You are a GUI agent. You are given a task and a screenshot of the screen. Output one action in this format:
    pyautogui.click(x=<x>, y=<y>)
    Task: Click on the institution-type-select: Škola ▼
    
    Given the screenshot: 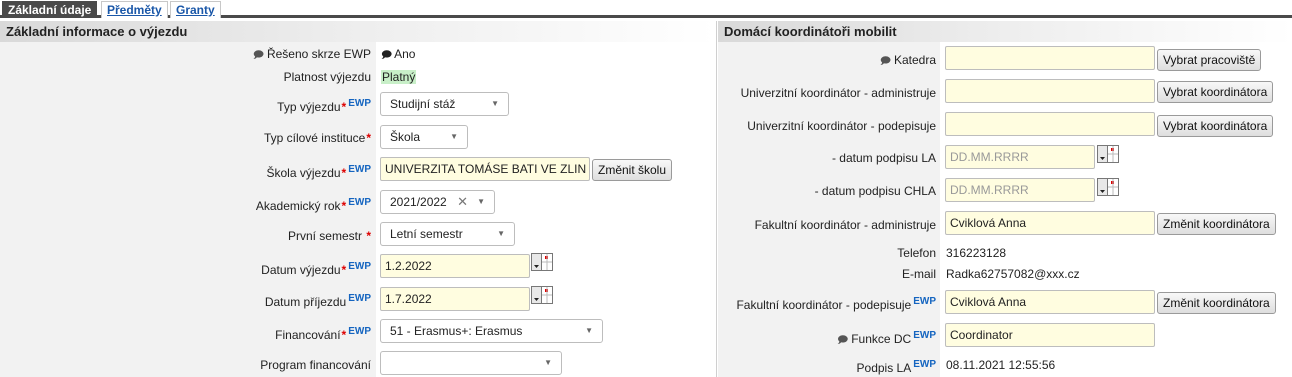 What is the action you would take?
    pyautogui.click(x=424, y=137)
    